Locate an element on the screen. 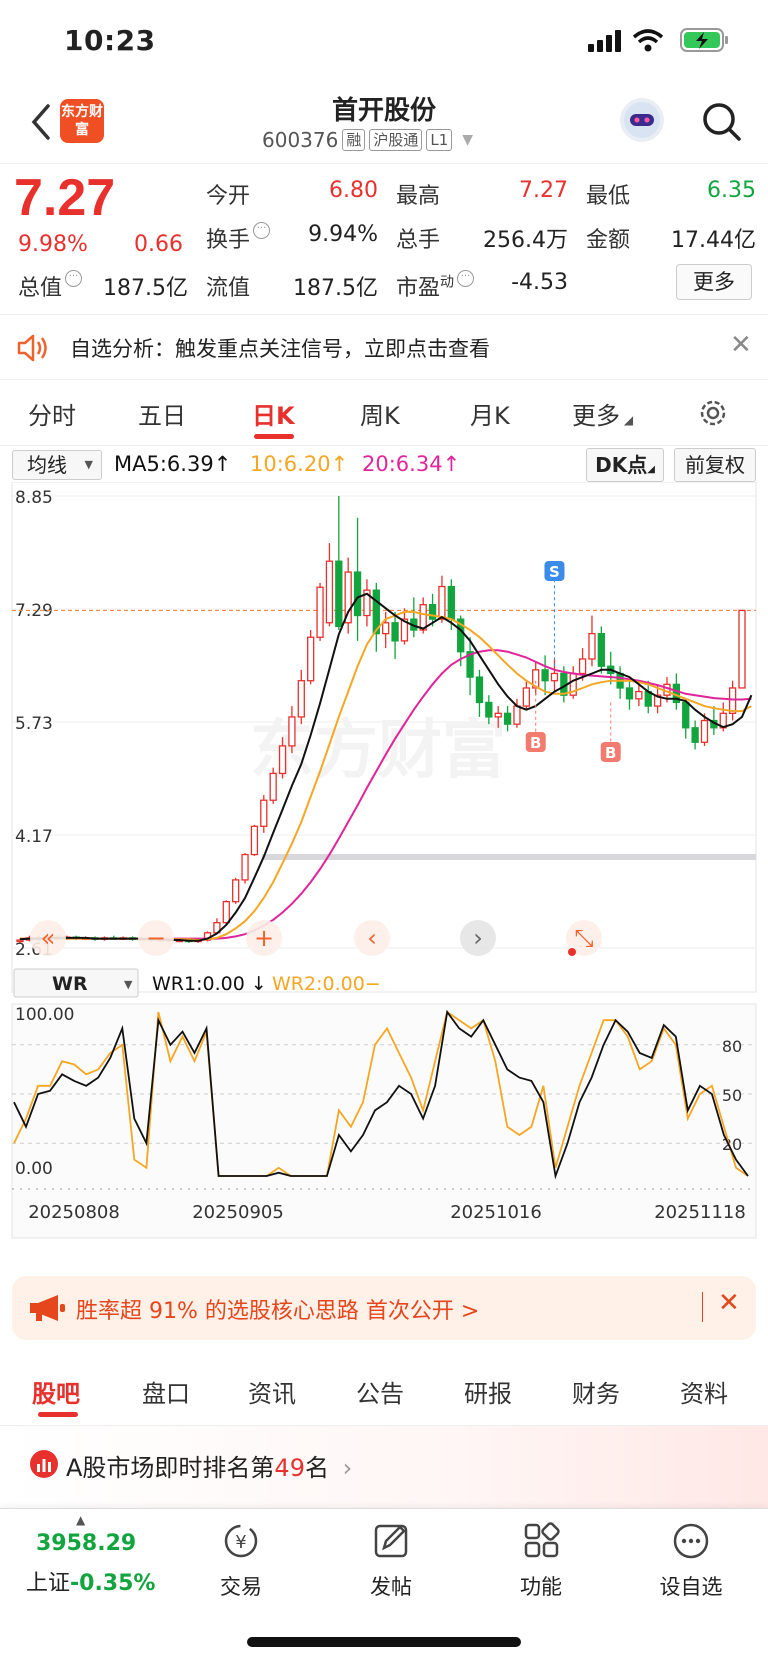 This screenshot has height=1663, width=768. quote-value-volume: 256.4万 is located at coordinates (525, 240).